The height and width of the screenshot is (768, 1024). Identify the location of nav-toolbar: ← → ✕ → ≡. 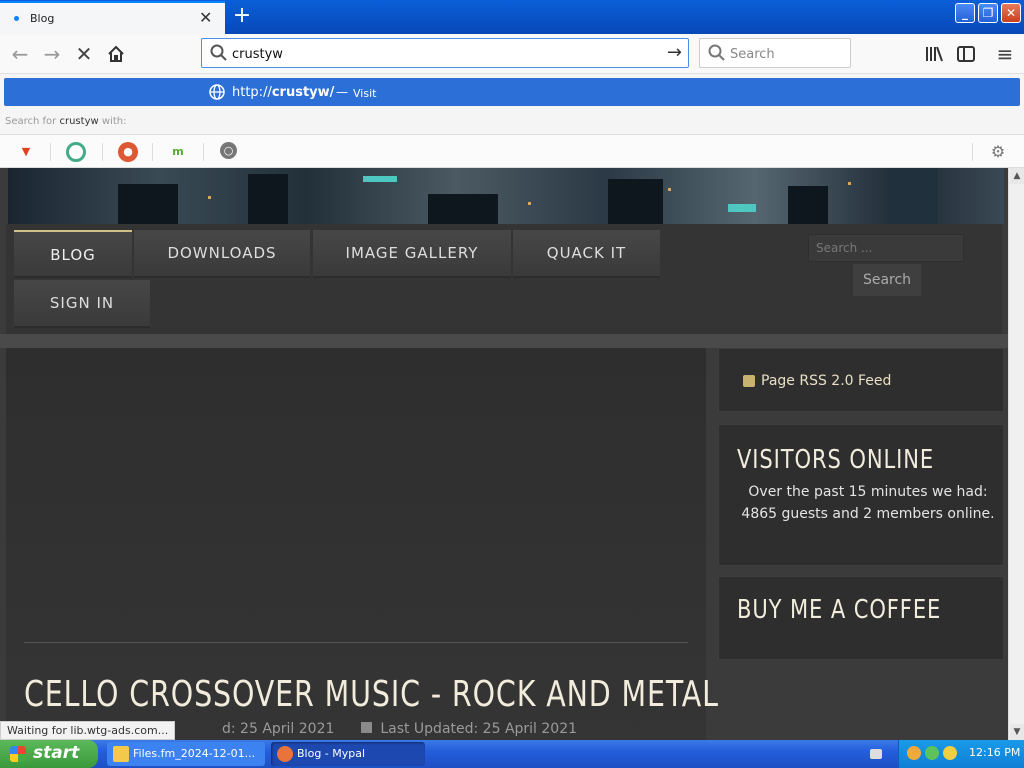
(512, 54).